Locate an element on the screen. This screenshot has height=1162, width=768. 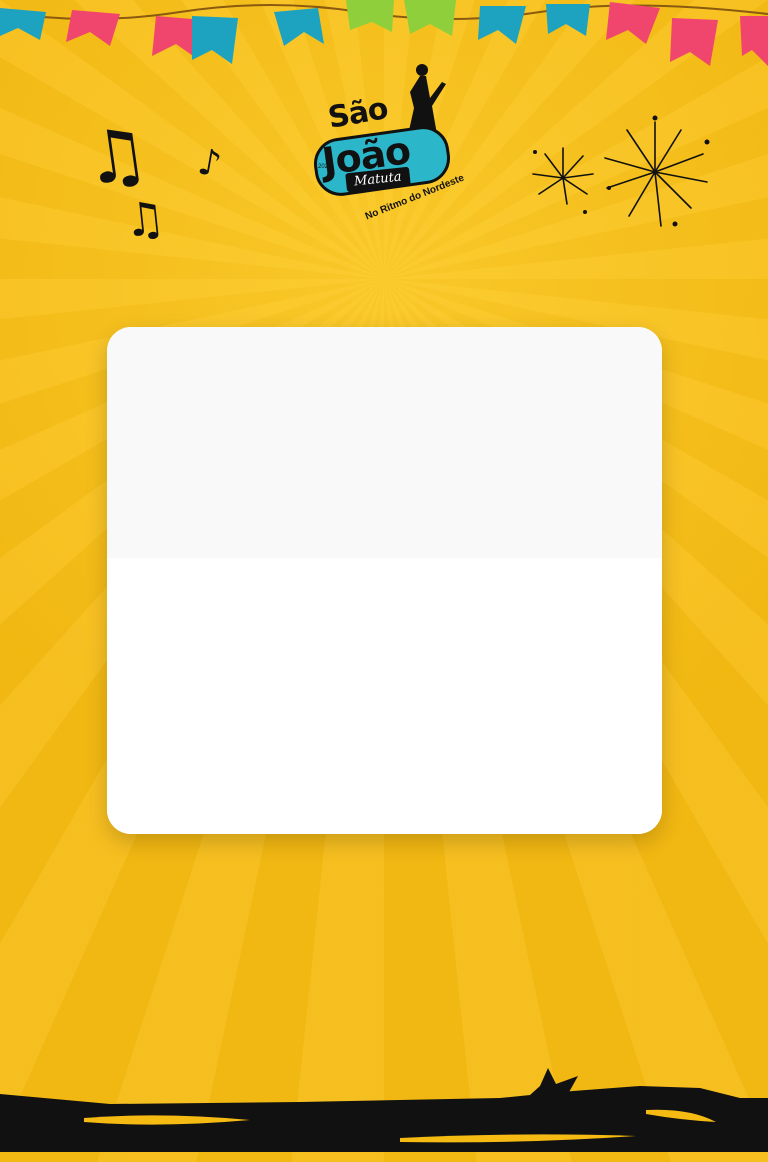
logo-title-sao: São is located at coordinates (358, 113).